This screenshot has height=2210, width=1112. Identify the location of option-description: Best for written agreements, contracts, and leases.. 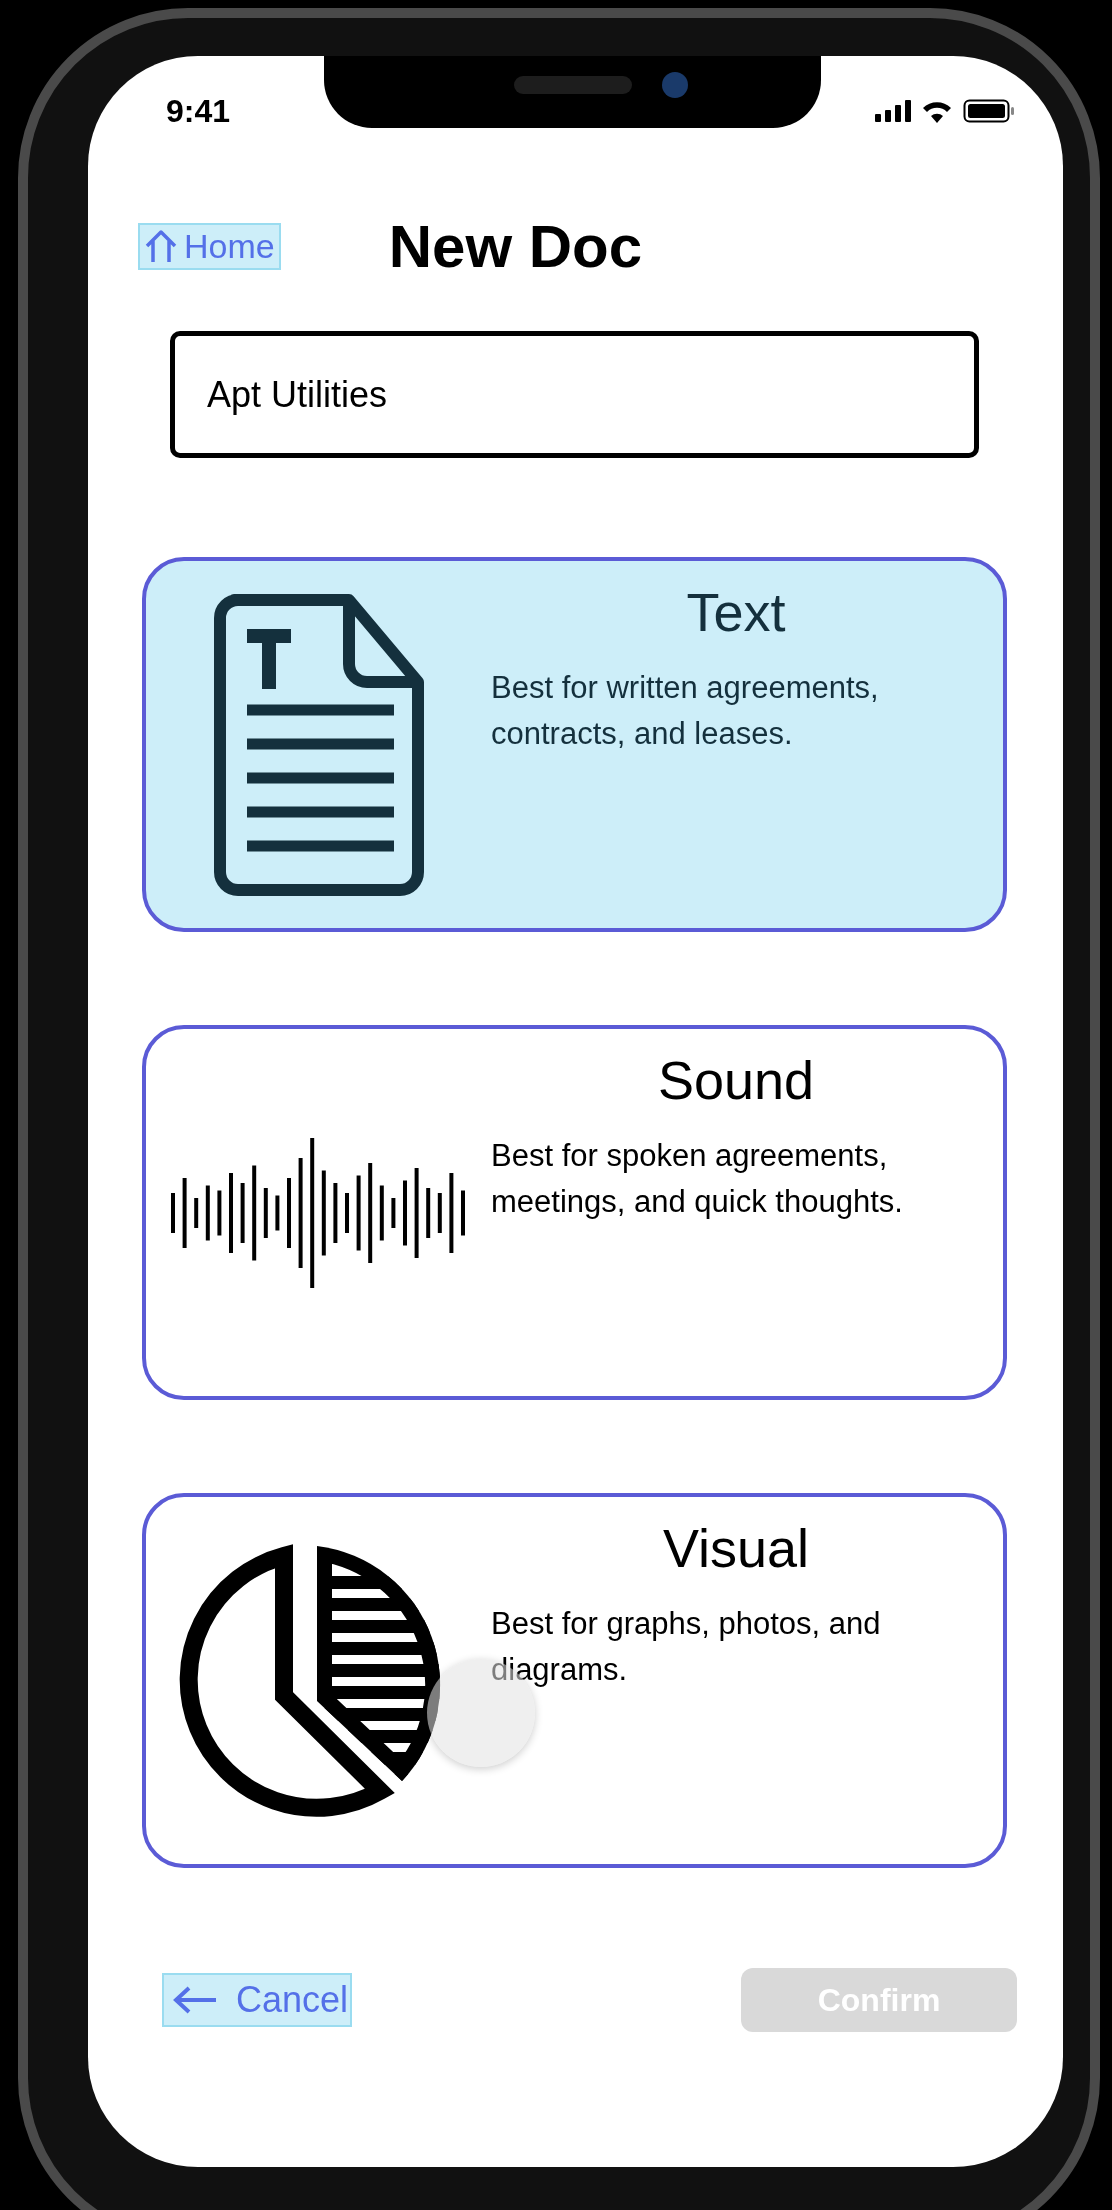
(685, 711).